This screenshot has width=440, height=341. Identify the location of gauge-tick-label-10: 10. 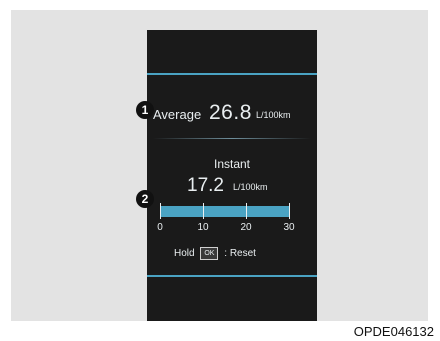
(203, 227).